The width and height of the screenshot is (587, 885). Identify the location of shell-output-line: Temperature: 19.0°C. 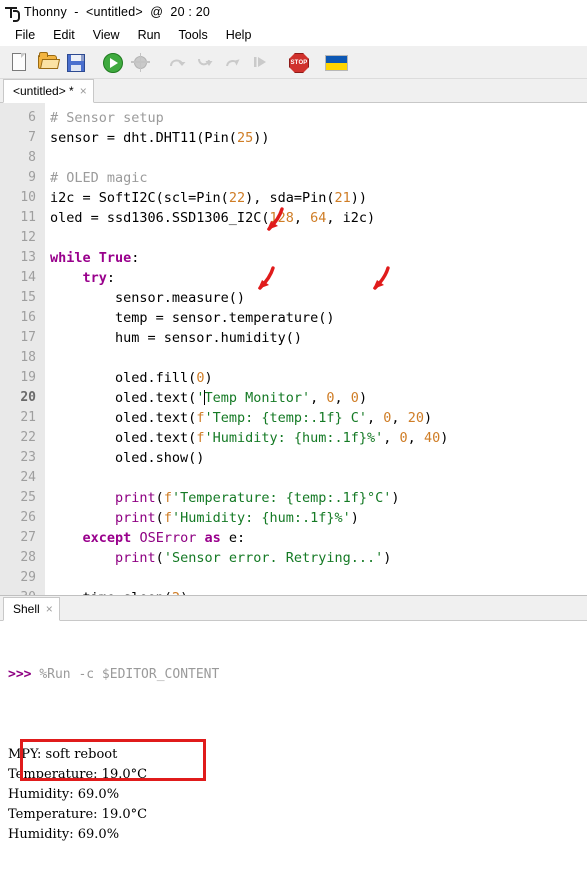
(78, 814).